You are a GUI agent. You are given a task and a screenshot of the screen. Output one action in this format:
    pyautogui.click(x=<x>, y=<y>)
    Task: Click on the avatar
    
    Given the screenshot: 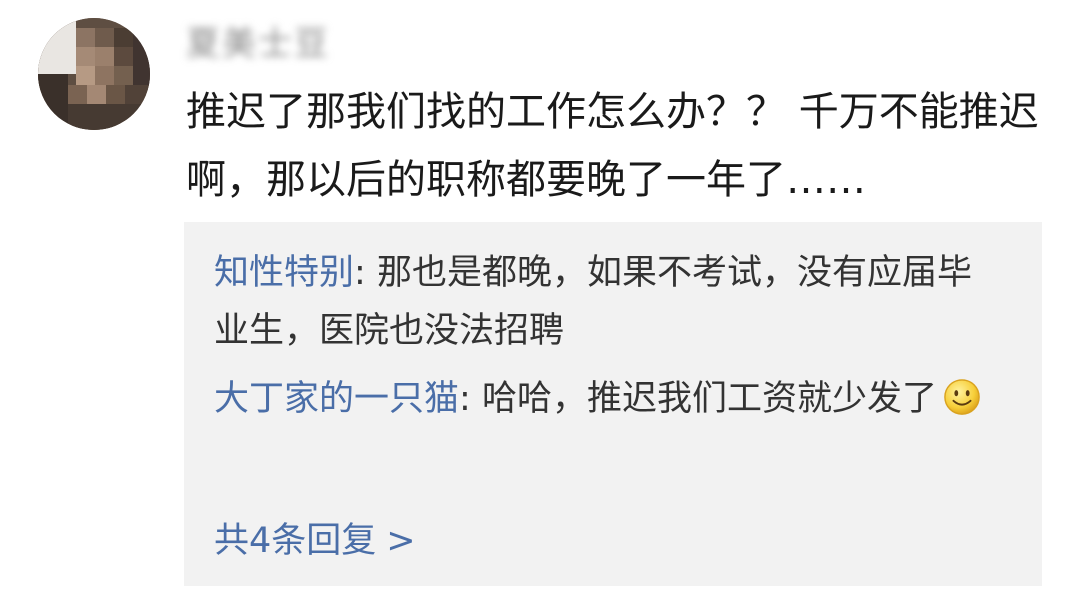 What is the action you would take?
    pyautogui.click(x=94, y=74)
    